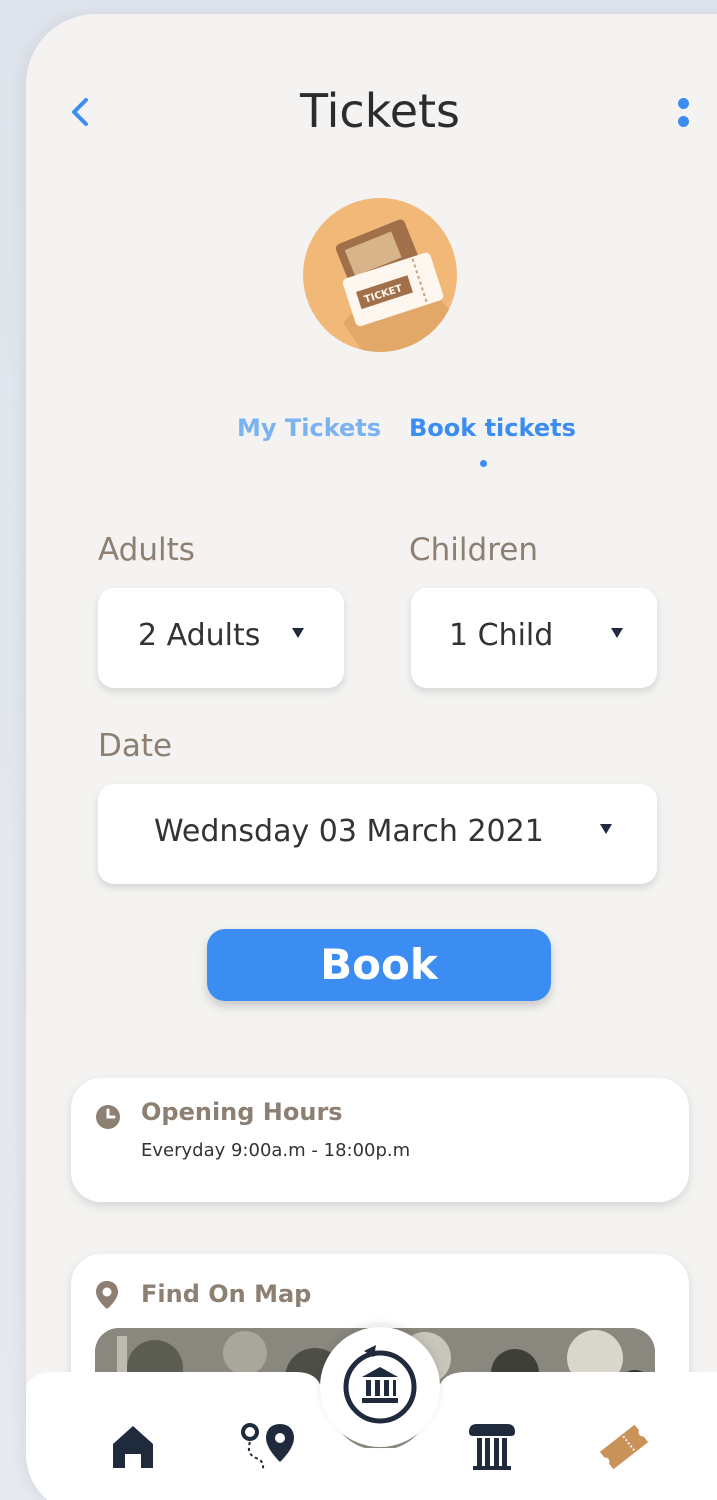 This screenshot has height=1500, width=717. I want to click on route-icon, so click(270, 1448).